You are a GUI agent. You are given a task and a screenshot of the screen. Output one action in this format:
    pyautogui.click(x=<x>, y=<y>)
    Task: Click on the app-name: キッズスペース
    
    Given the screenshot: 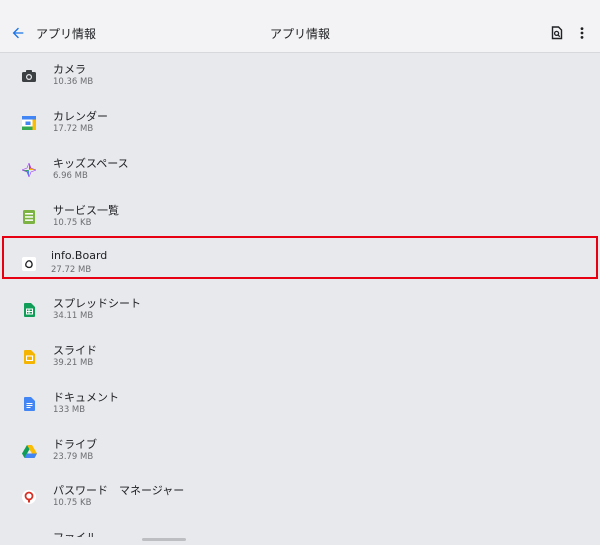 What is the action you would take?
    pyautogui.click(x=91, y=163)
    